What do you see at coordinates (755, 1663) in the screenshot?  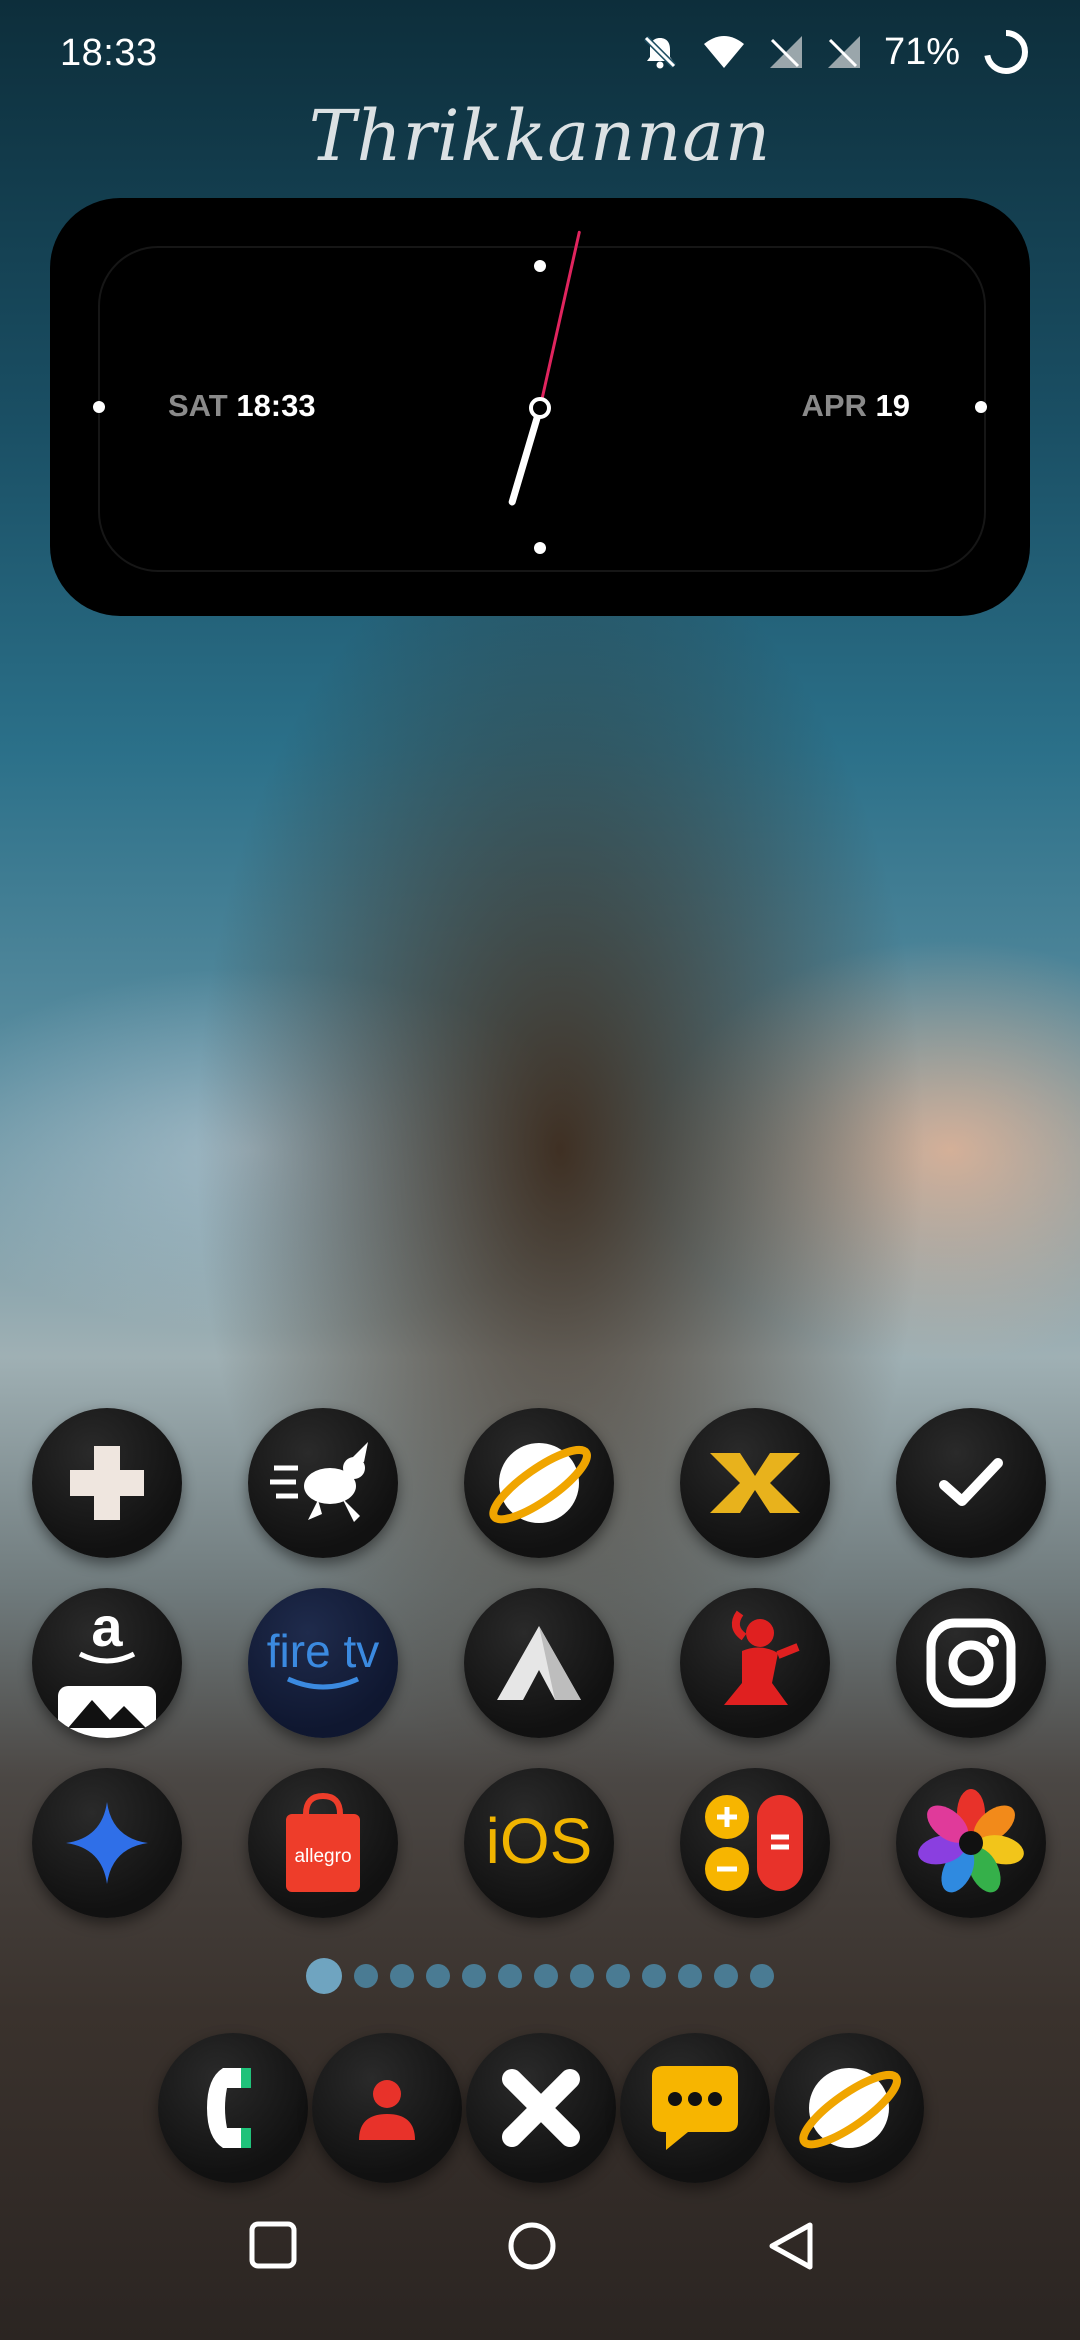 I see `fitness-woman-icon` at bounding box center [755, 1663].